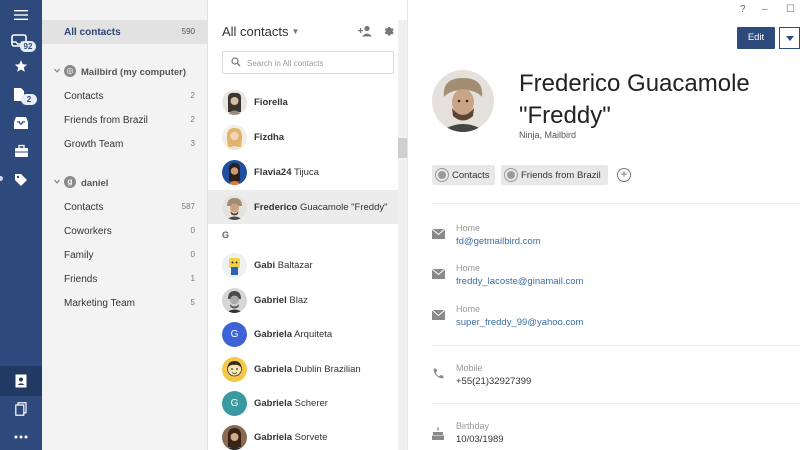 The width and height of the screenshot is (800, 450). I want to click on scrollbar-thumb, so click(402, 148).